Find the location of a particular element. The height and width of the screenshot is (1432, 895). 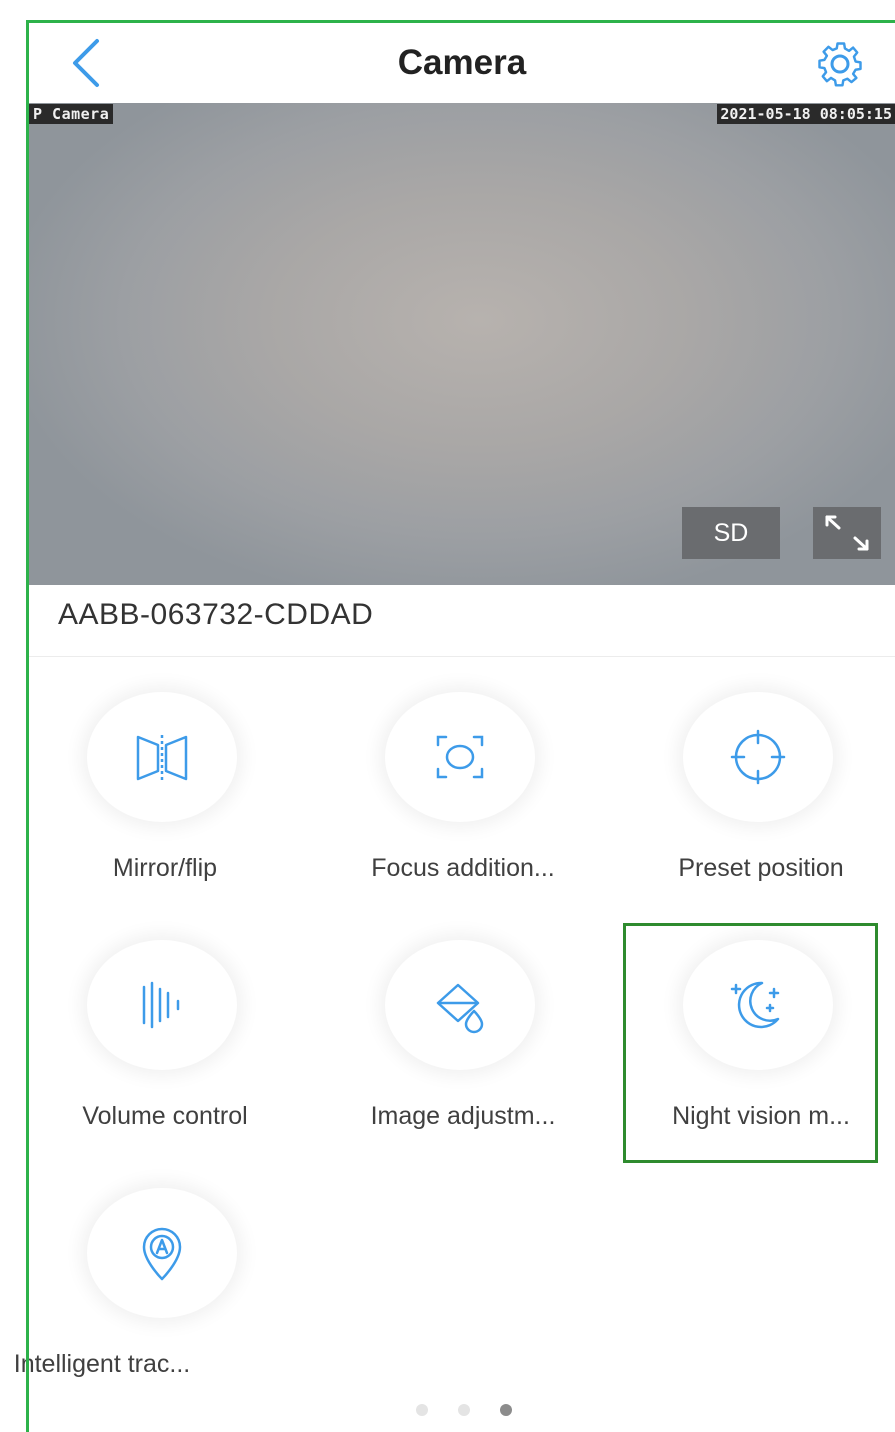

volume-control-button: Volume control is located at coordinates (165, 1055).